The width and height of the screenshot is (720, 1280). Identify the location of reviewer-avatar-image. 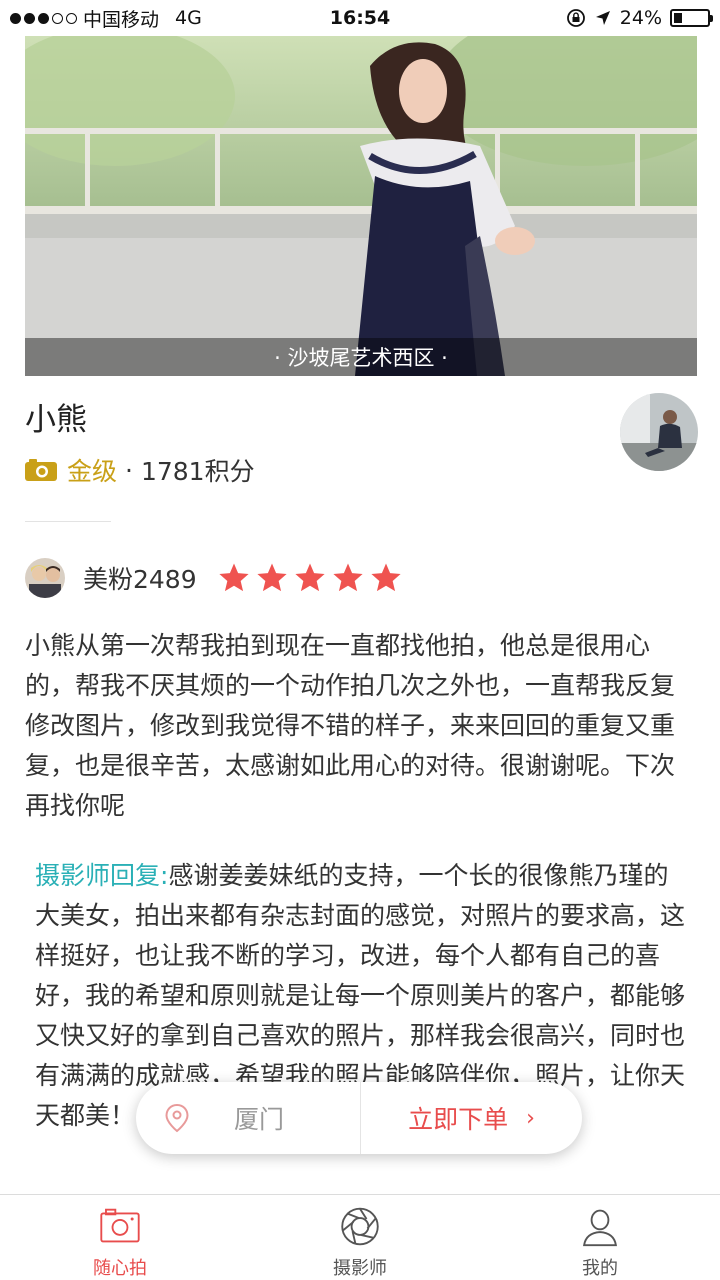
(45, 578).